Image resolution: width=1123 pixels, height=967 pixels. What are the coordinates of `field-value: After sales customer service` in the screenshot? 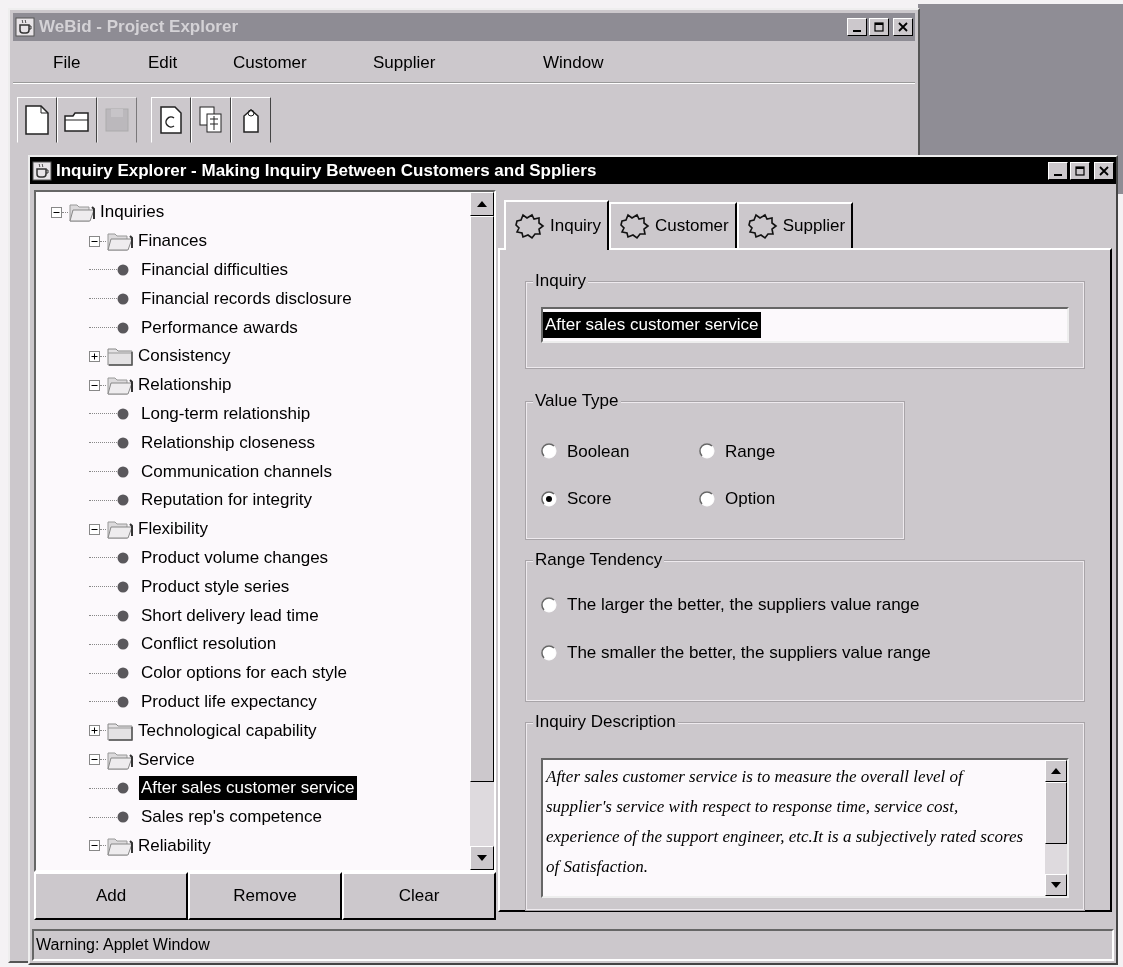 It's located at (652, 325).